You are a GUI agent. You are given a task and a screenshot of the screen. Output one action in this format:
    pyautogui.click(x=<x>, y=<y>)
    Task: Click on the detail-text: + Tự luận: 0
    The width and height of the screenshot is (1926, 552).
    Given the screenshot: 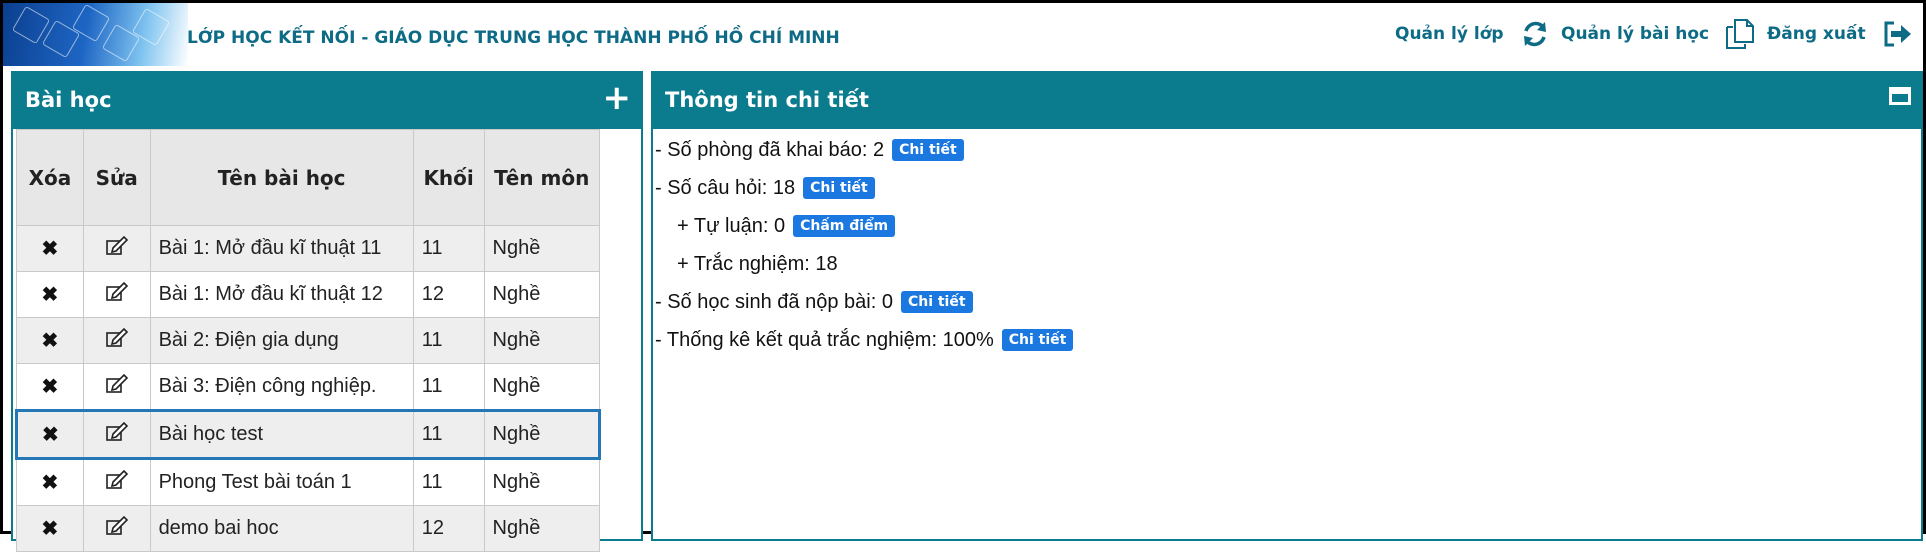 What is the action you would take?
    pyautogui.click(x=731, y=225)
    